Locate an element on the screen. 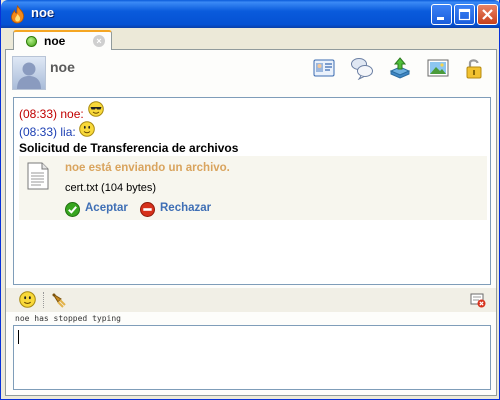 Image resolution: width=500 pixels, height=400 pixels. clear-history-icon is located at coordinates (478, 300).